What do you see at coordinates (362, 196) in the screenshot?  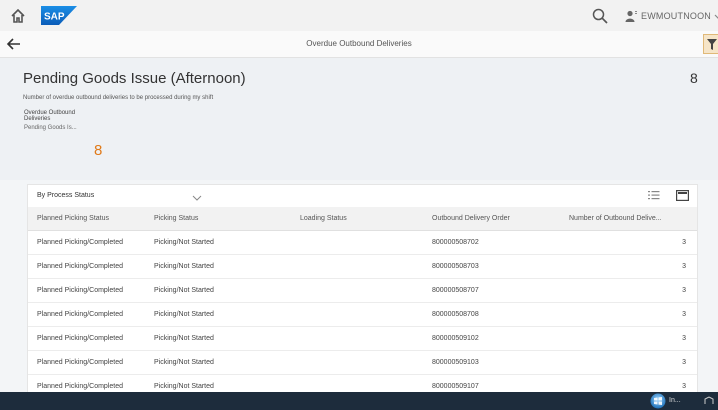 I see `table-toolbar: By Process Status` at bounding box center [362, 196].